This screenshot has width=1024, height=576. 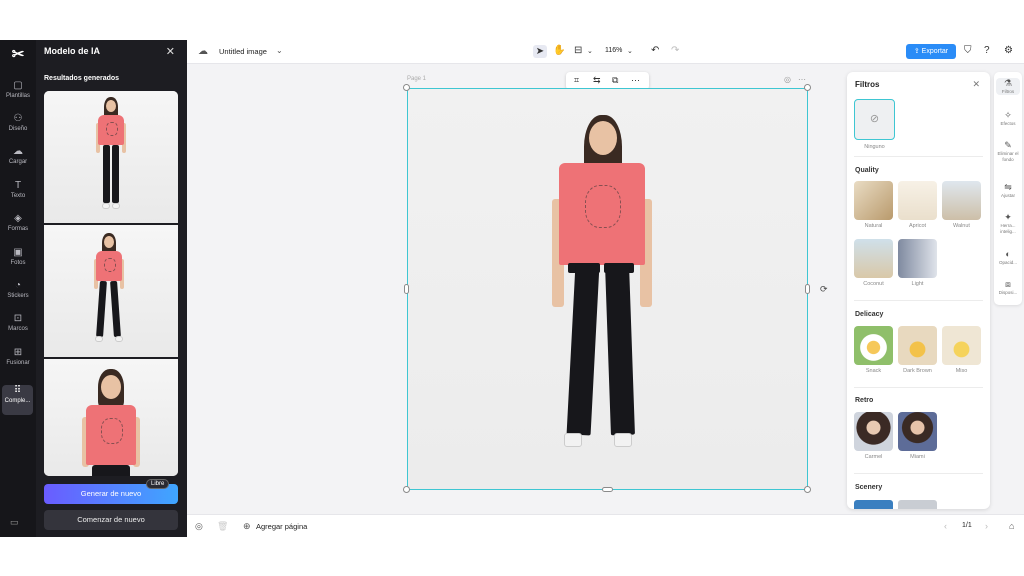 What do you see at coordinates (18, 218) in the screenshot?
I see `shapes-icon: ◈` at bounding box center [18, 218].